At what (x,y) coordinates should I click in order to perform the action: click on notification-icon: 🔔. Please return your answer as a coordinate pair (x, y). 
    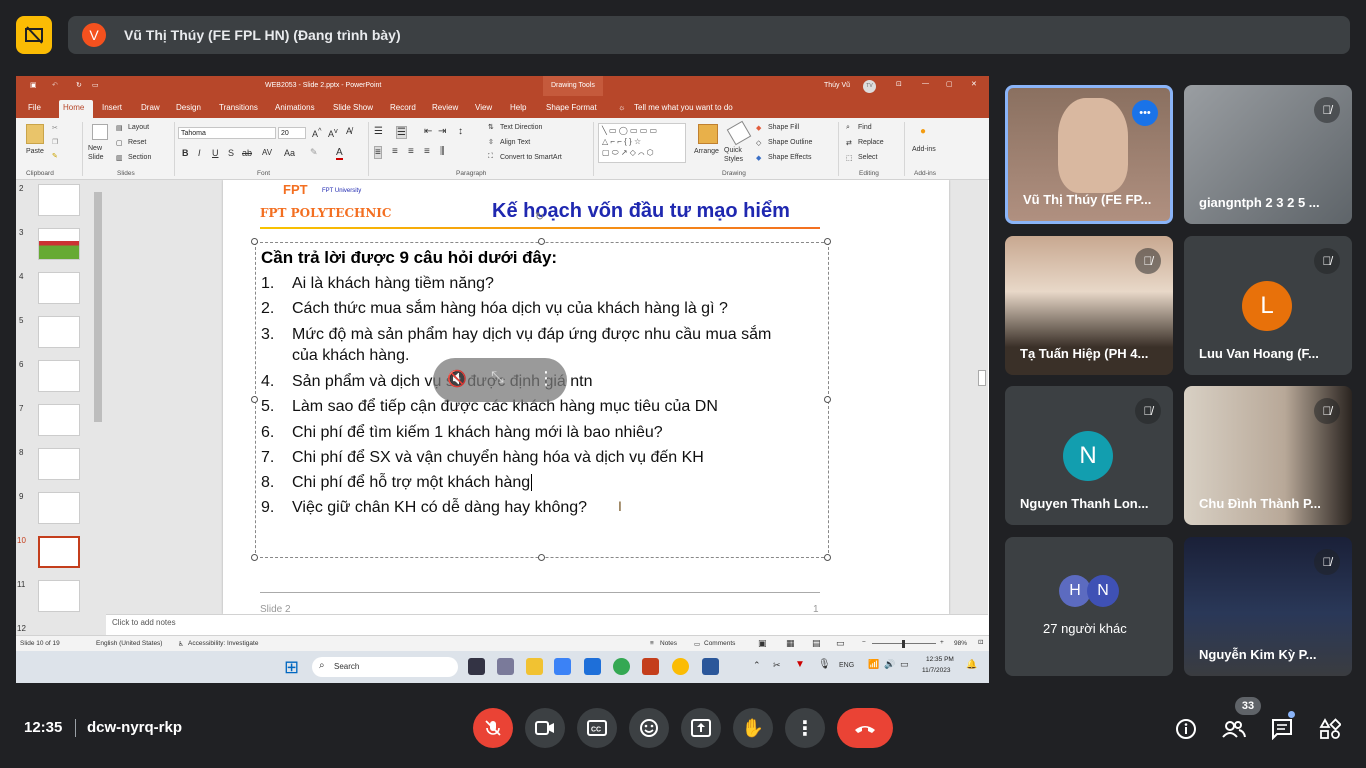
    Looking at the image, I should click on (971, 664).